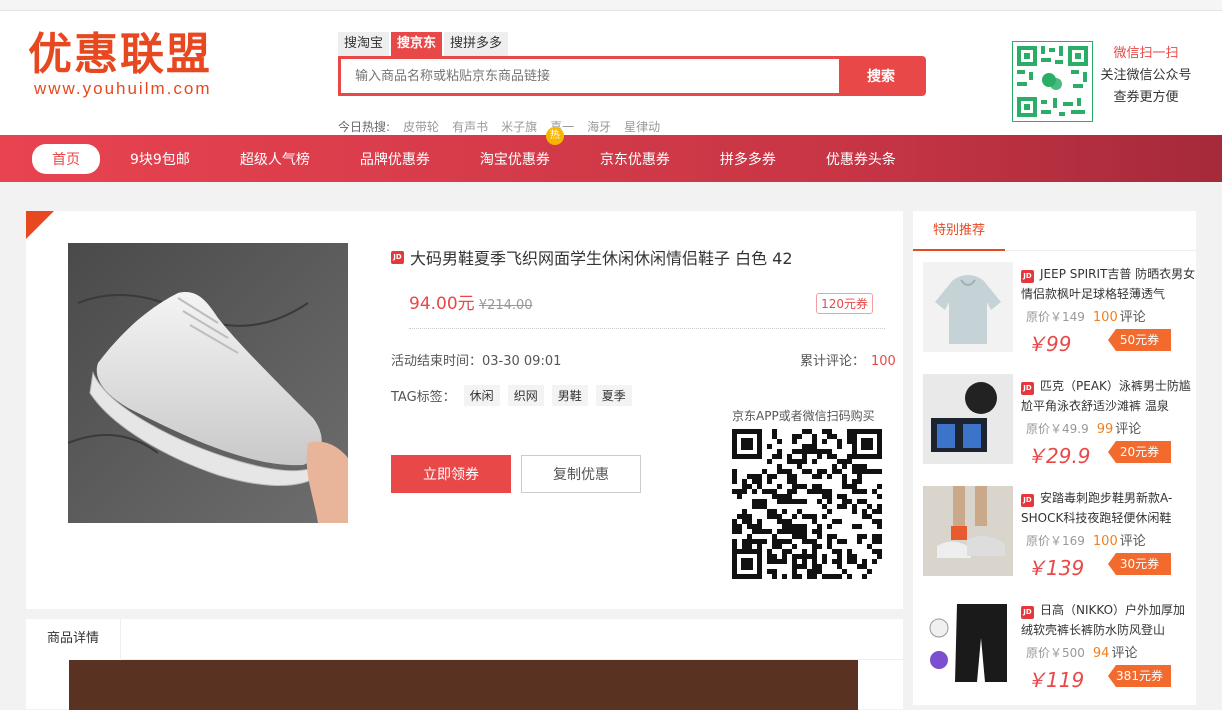 This screenshot has height=710, width=1222. I want to click on logo-url: www.youhuilm.com, so click(123, 88).